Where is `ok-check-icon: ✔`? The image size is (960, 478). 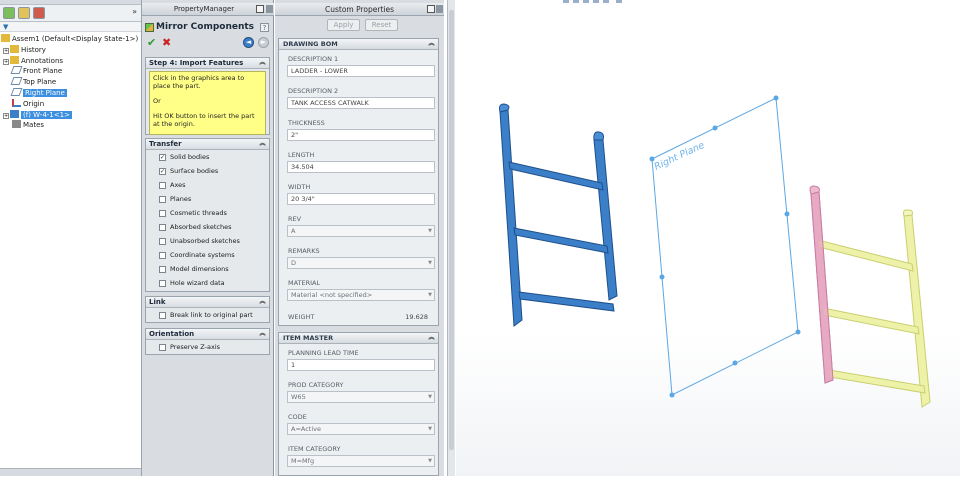 ok-check-icon: ✔ is located at coordinates (151, 42).